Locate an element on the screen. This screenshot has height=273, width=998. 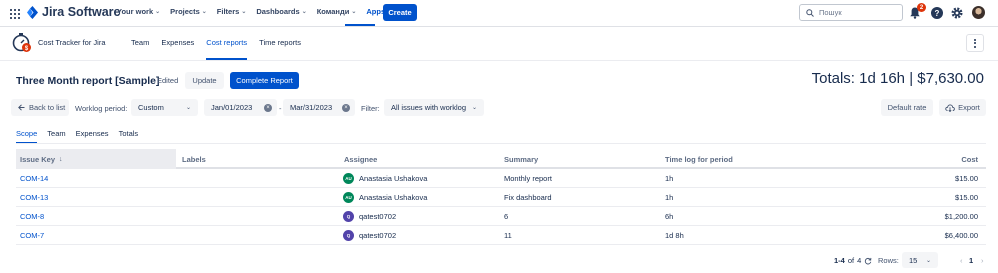
column-header-assignee: Assignee is located at coordinates (420, 159).